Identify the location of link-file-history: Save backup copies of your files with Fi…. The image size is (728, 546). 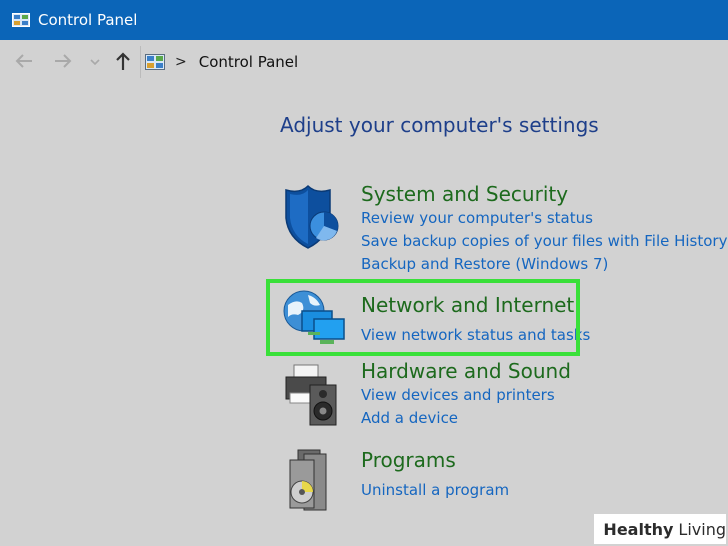
(544, 241).